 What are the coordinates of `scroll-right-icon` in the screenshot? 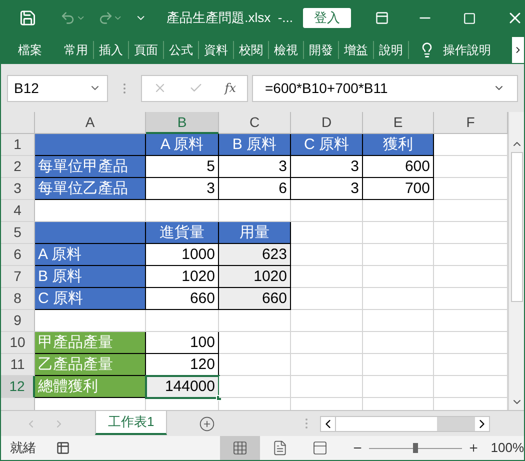 It's located at (482, 423).